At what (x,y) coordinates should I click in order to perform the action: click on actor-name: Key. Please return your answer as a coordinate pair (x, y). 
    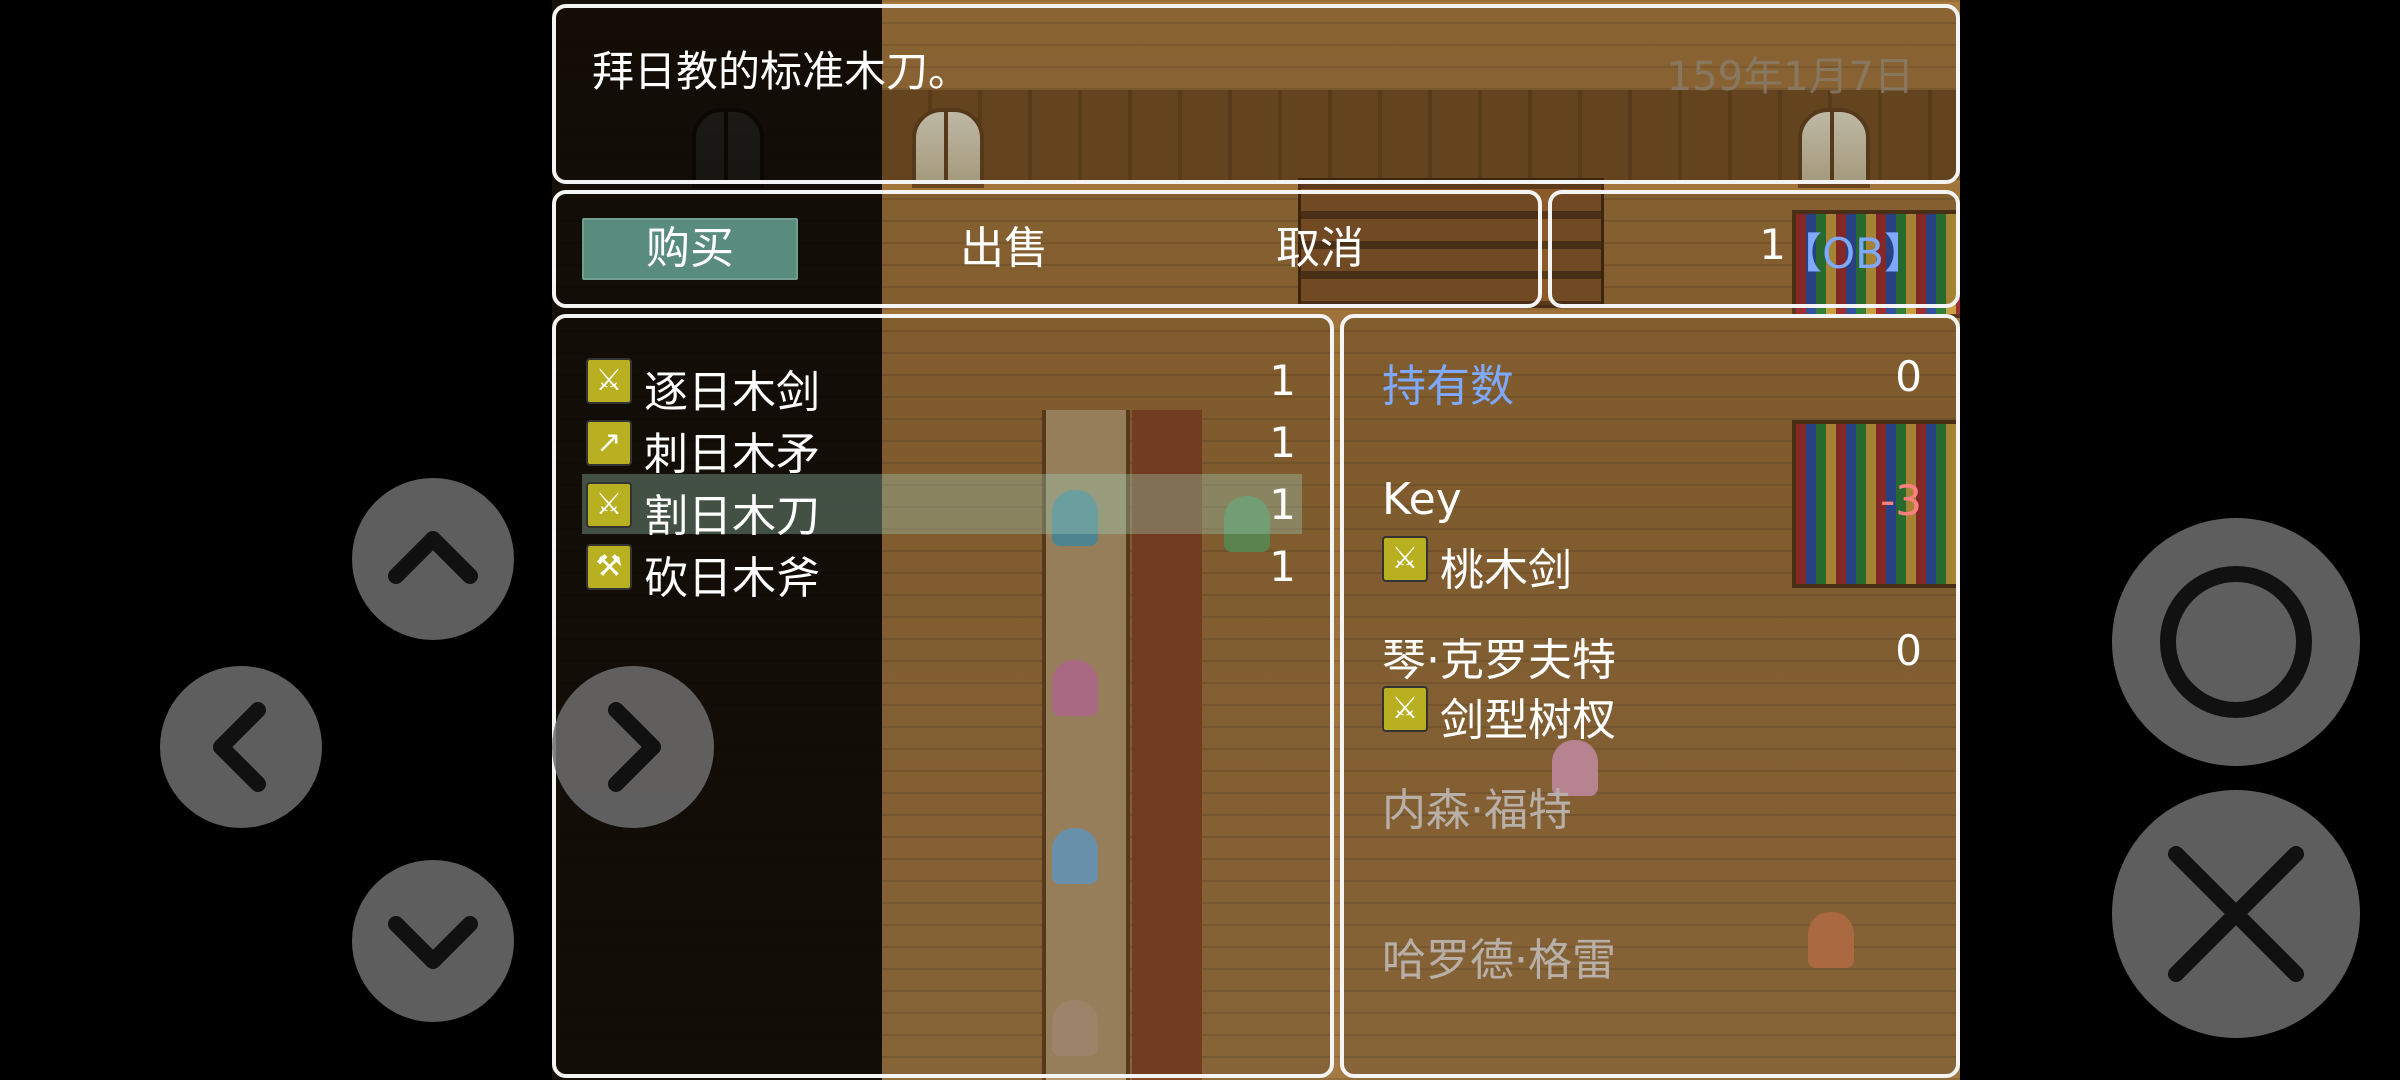
    Looking at the image, I should click on (1422, 499).